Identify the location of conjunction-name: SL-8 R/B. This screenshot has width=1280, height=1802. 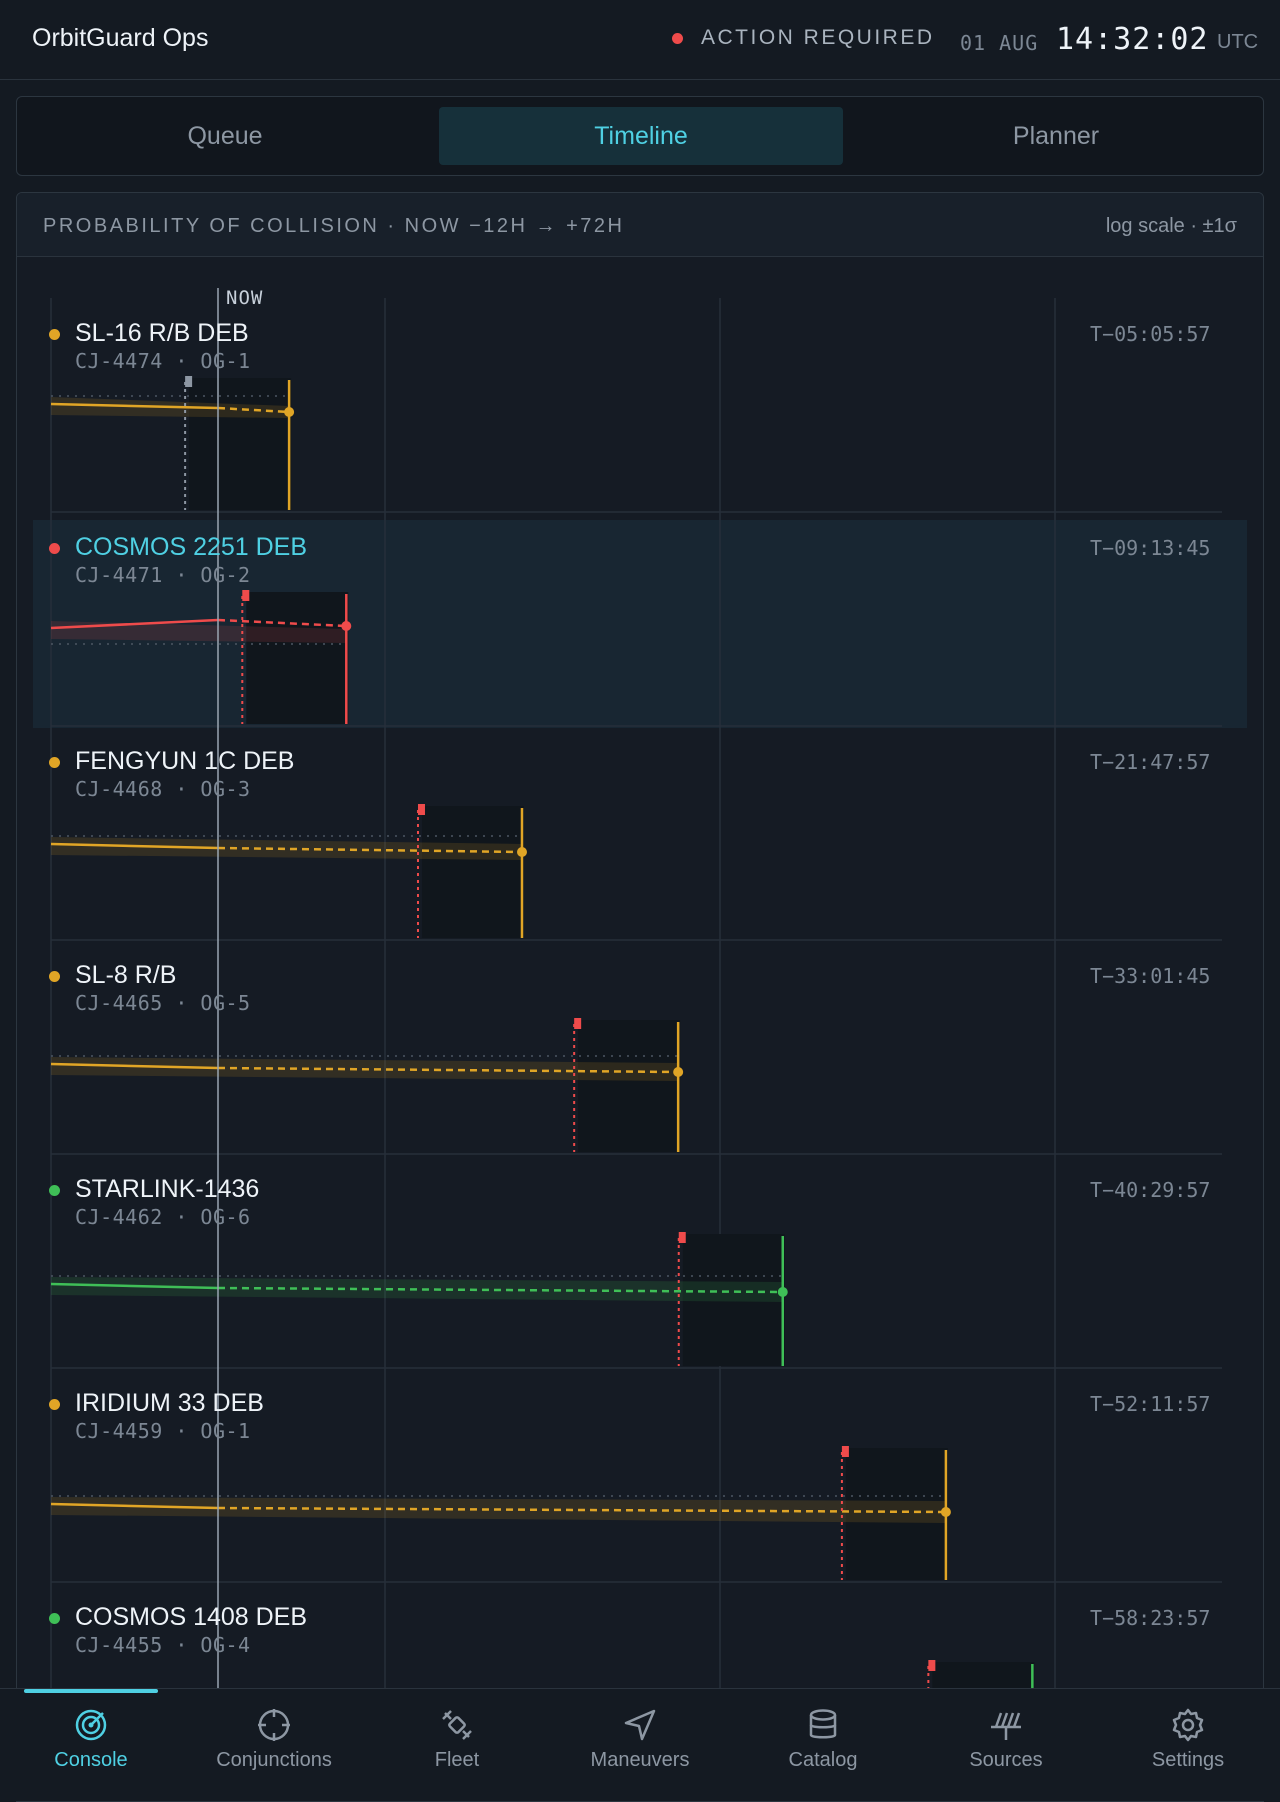
(125, 975).